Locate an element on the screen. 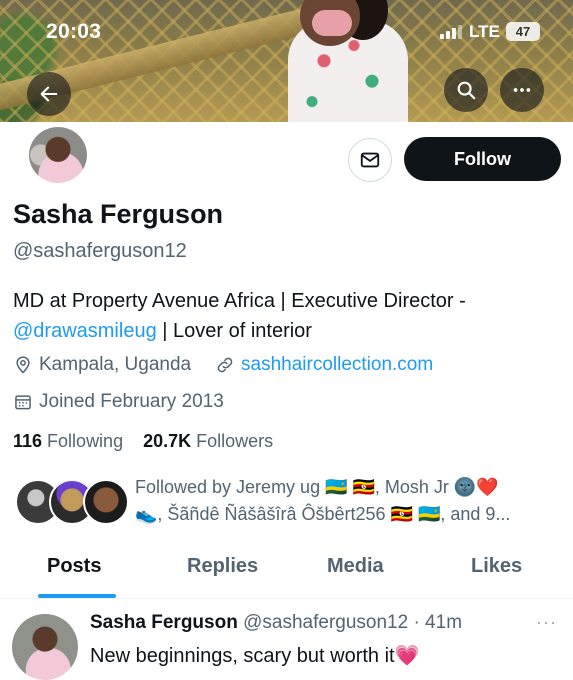  signal-icon is located at coordinates (451, 32).